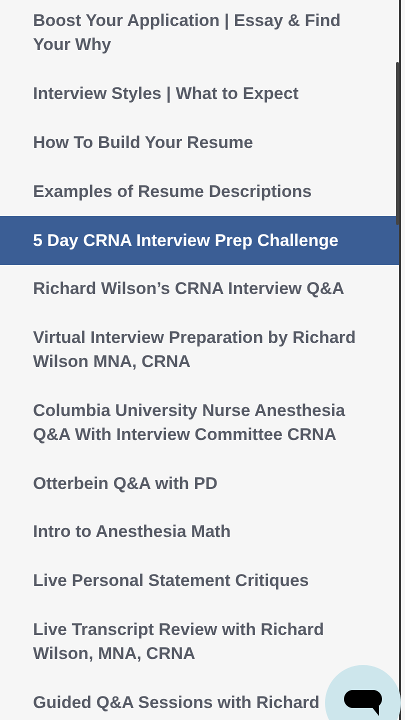 The height and width of the screenshot is (720, 405). I want to click on lesson-link: 5 Day CRNA Interview Prep Challenge, so click(185, 240).